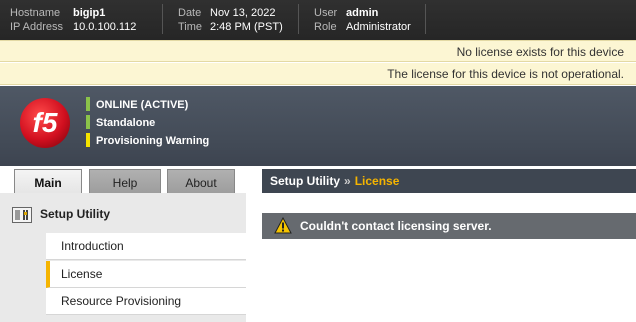  I want to click on status-online-label: ONLINE (ACTIVE), so click(142, 105).